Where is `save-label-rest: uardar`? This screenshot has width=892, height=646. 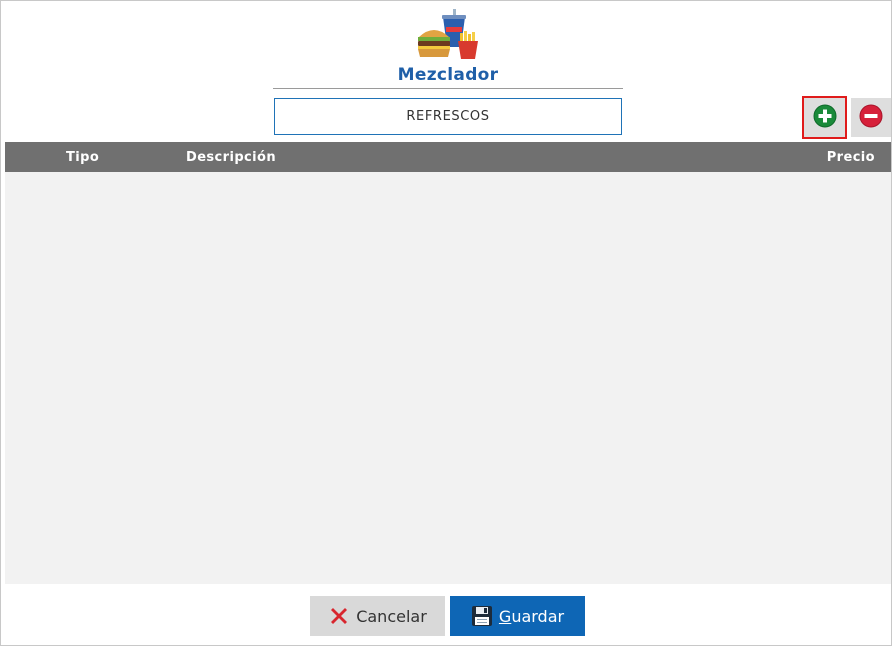 save-label-rest: uardar is located at coordinates (538, 616).